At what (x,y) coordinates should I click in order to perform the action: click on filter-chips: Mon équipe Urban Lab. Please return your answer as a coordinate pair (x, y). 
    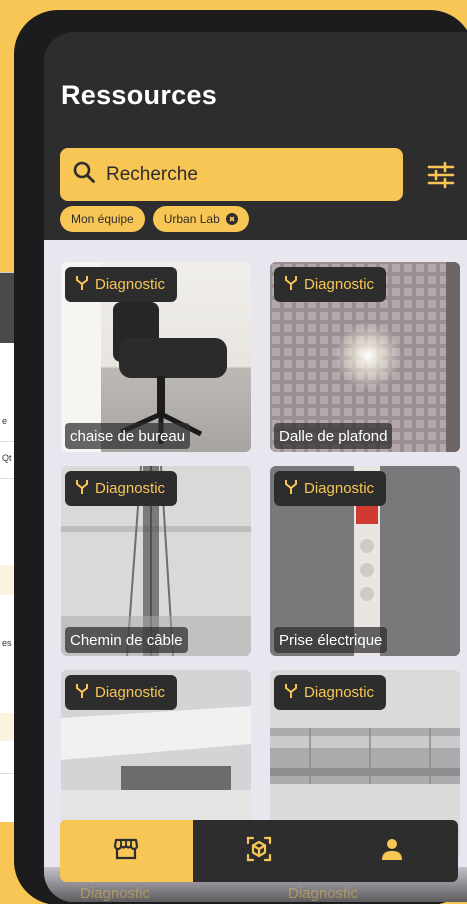
    Looking at the image, I should click on (154, 219).